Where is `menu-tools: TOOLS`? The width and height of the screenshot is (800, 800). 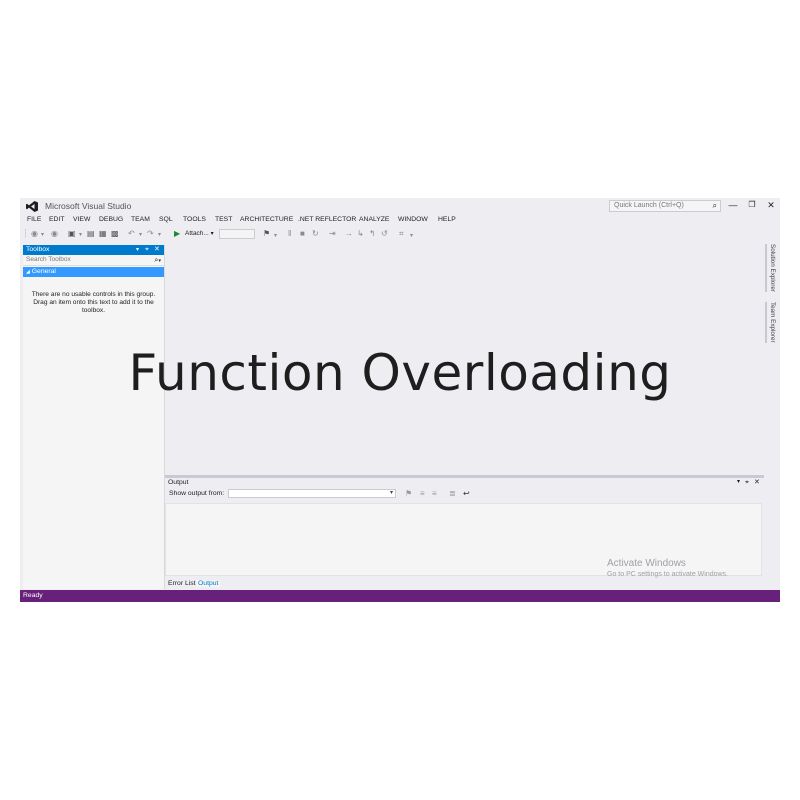 menu-tools: TOOLS is located at coordinates (194, 219).